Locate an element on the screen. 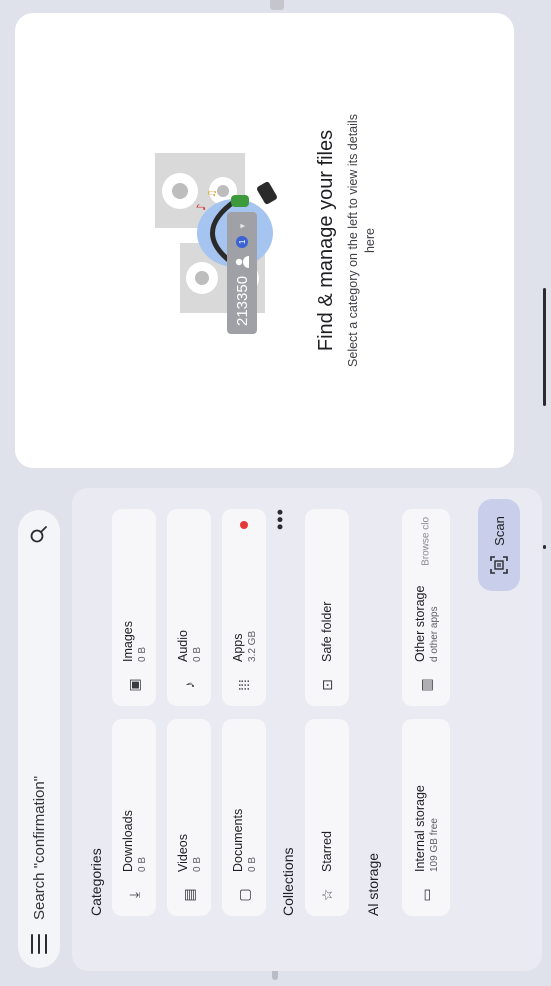 The width and height of the screenshot is (551, 986). chevron-down-icon: ▼ is located at coordinates (242, 226).